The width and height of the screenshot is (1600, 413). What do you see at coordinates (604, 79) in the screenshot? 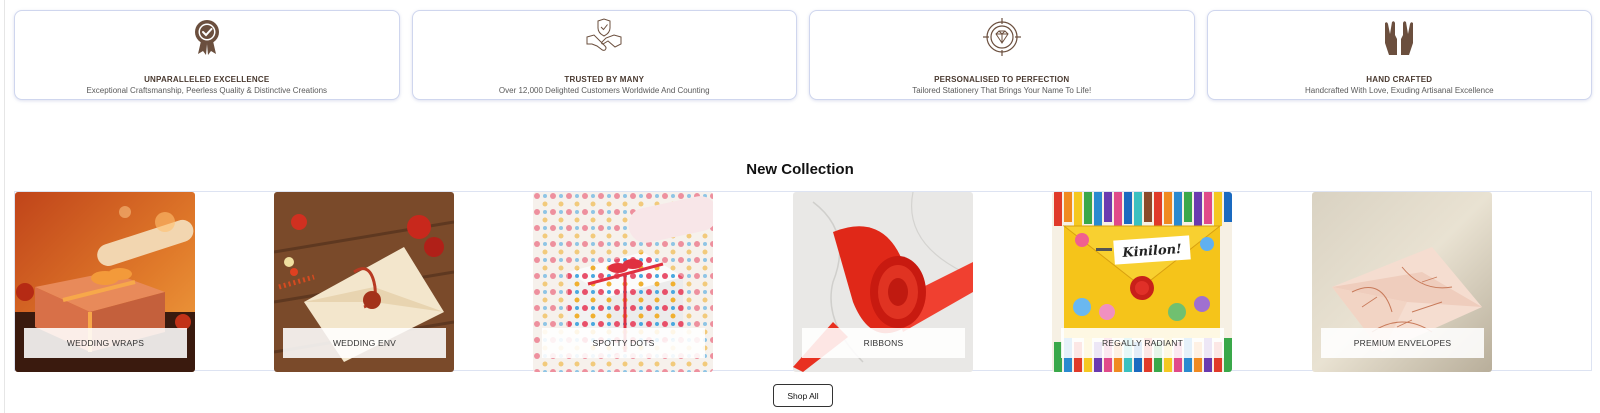
I see `feature-title: TRUSTED BY MANY` at bounding box center [604, 79].